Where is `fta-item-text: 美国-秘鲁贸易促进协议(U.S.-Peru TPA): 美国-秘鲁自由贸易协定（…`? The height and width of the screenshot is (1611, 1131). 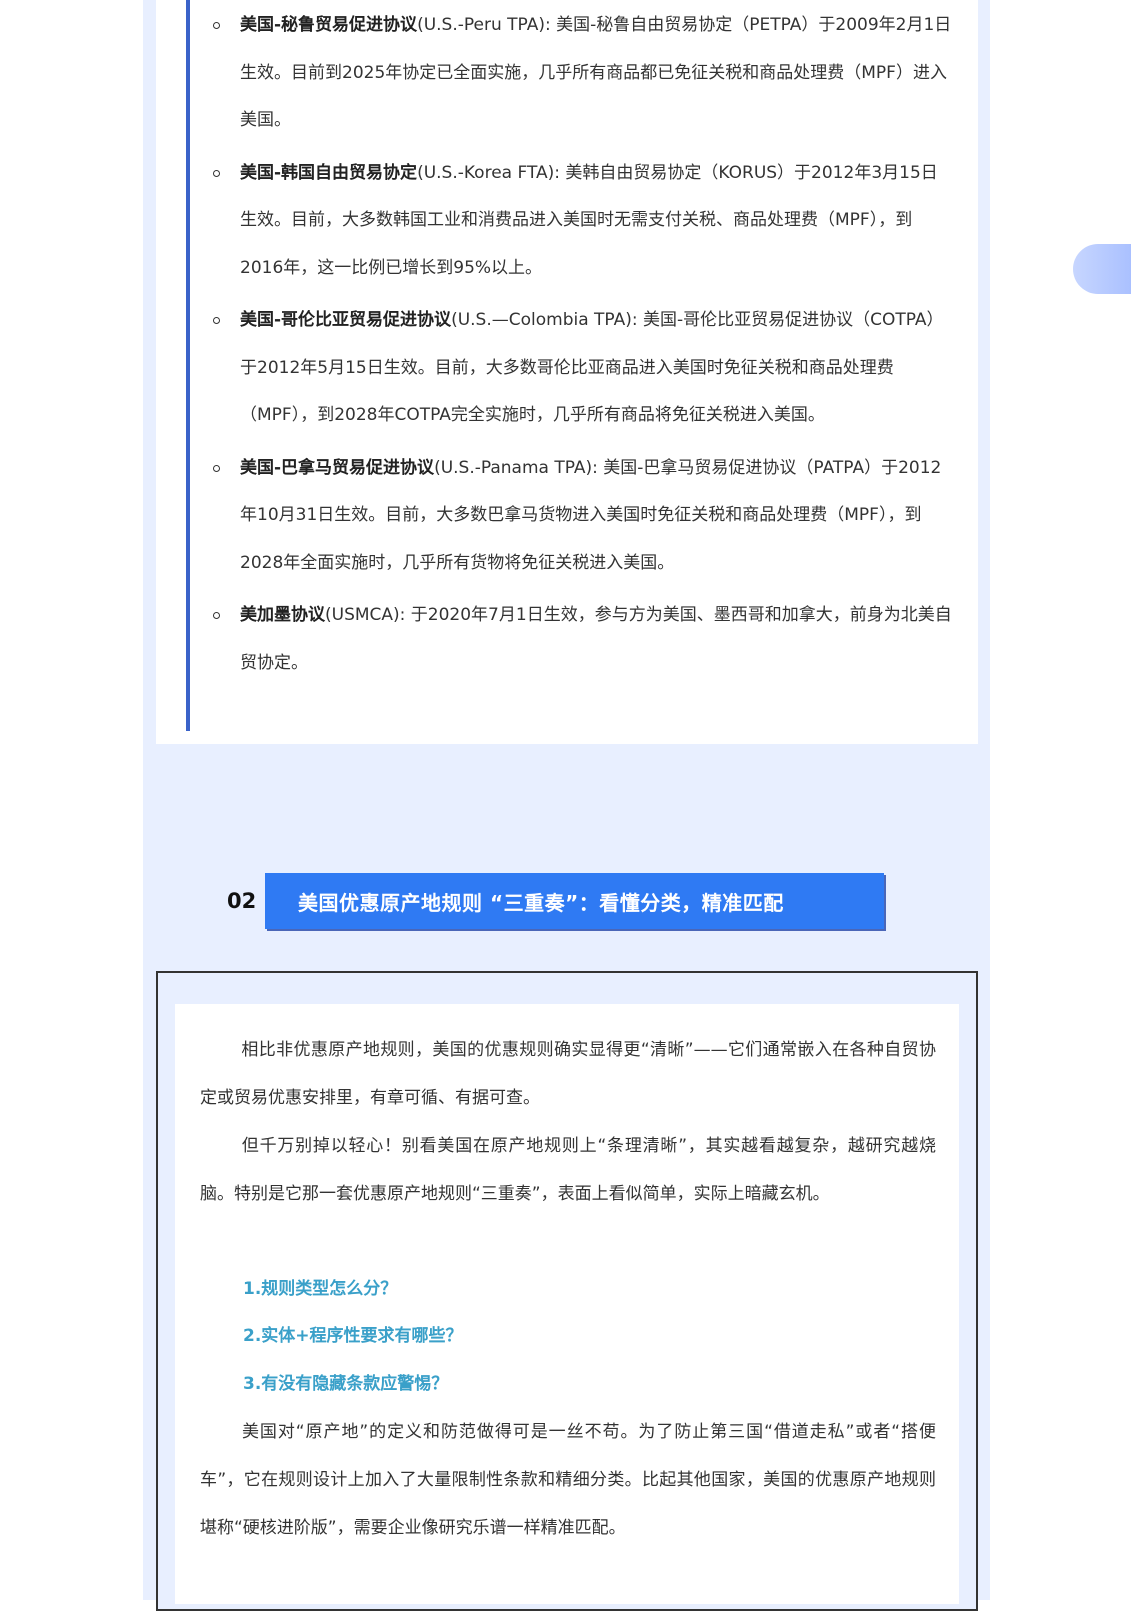
fta-item-text: 美国-秘鲁贸易促进协议(U.S.-Peru TPA): 美国-秘鲁自由贸易协定（… is located at coordinates (597, 73).